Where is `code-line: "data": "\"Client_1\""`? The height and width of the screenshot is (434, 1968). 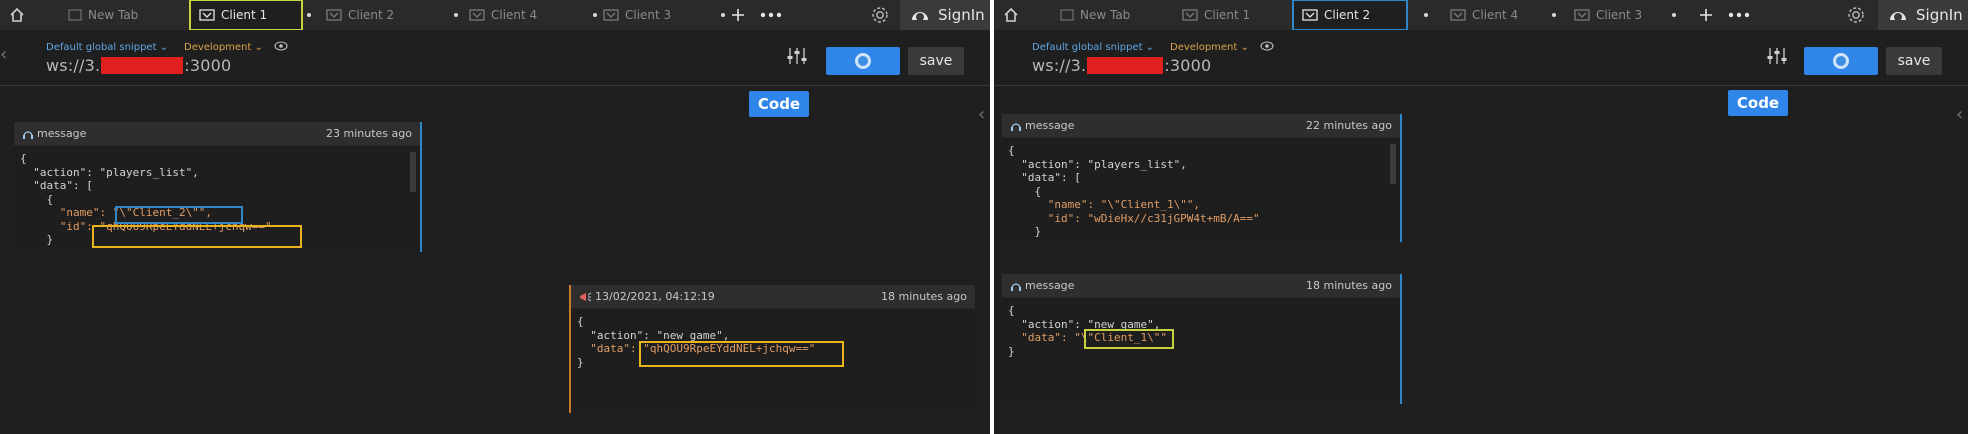
code-line: "data": "\"Client_1\"" is located at coordinates (1087, 337).